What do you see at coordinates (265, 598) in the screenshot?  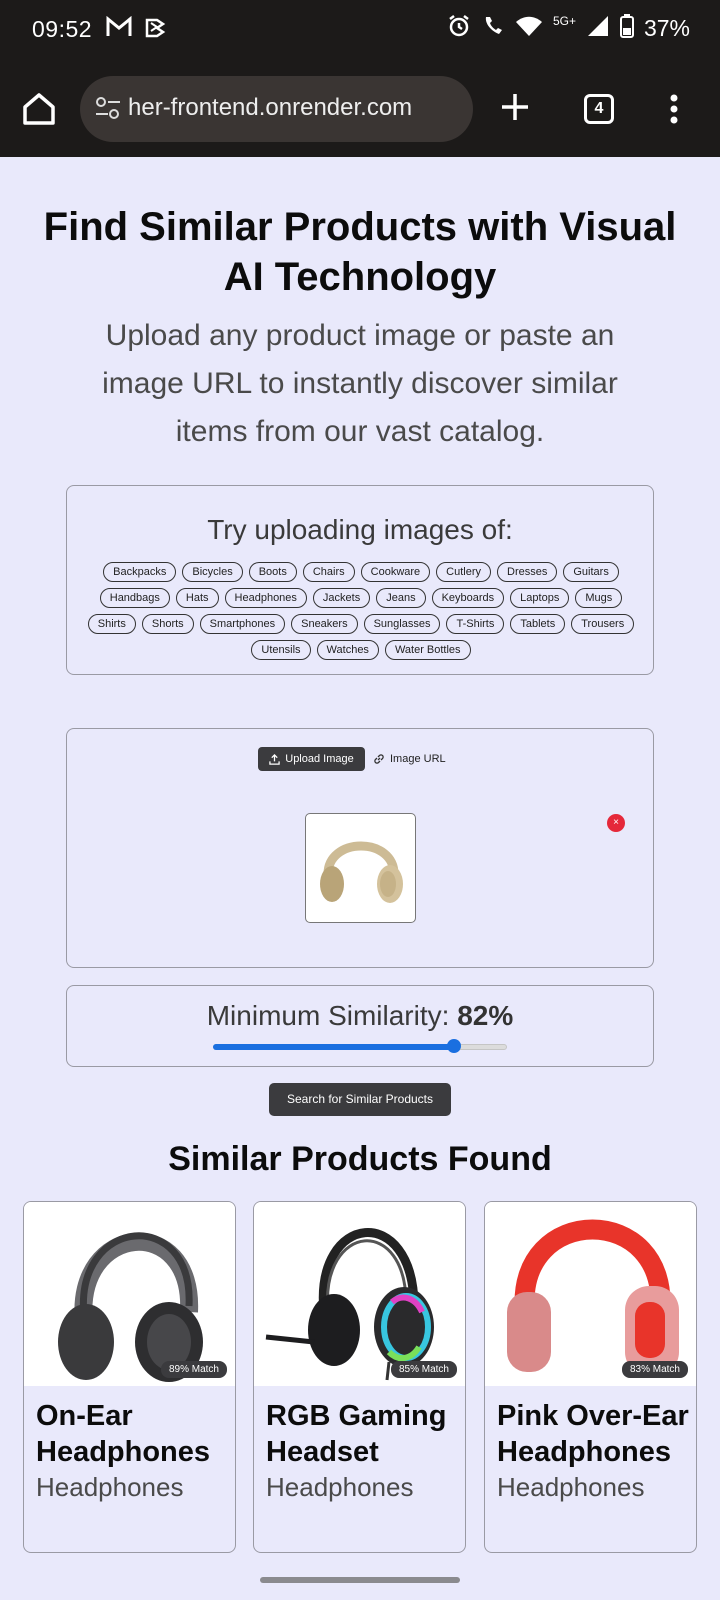 I see `suggestion-chip: Headphones` at bounding box center [265, 598].